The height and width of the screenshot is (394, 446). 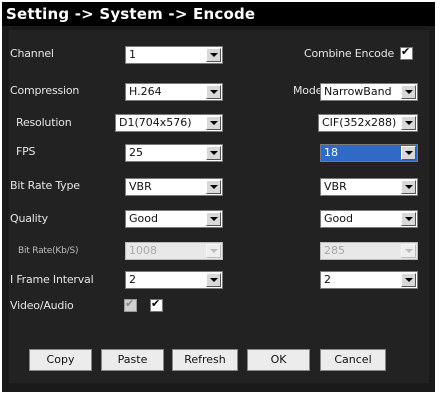 What do you see at coordinates (52, 279) in the screenshot?
I see `i-frame-interval-label: I Frame Interval` at bounding box center [52, 279].